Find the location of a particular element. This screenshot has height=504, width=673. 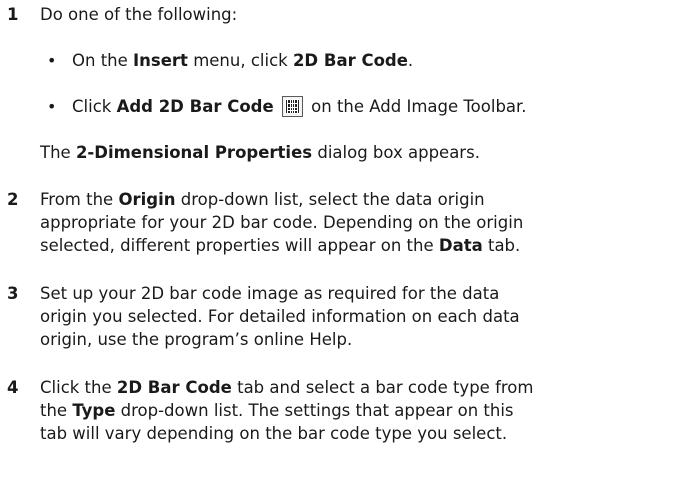

step-1-text: Do one of the following: is located at coordinates (138, 15).